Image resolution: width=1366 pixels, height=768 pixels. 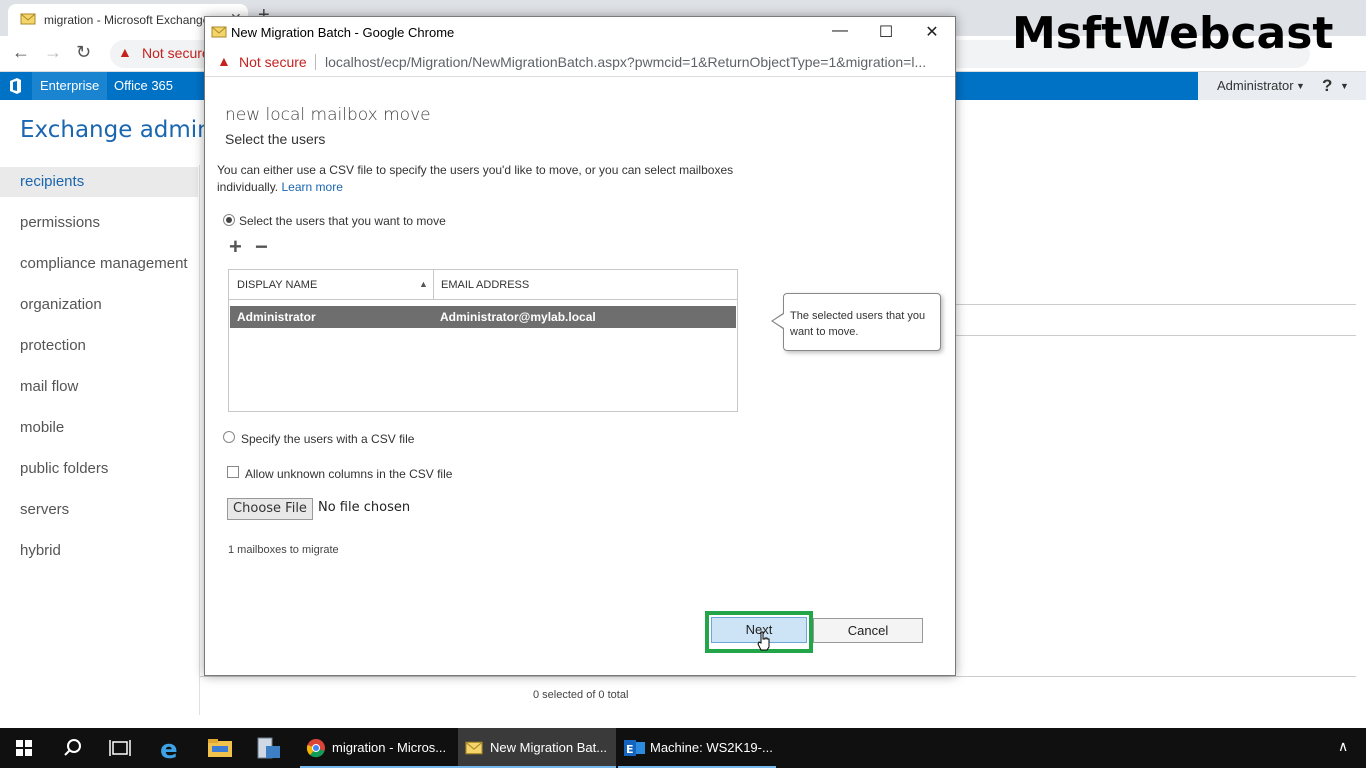 What do you see at coordinates (83, 52) in the screenshot?
I see `reload-icon: ↻` at bounding box center [83, 52].